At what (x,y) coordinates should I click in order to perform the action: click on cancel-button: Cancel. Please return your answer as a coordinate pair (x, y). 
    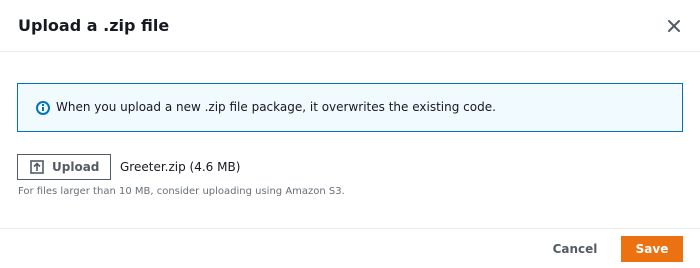
    Looking at the image, I should click on (575, 249).